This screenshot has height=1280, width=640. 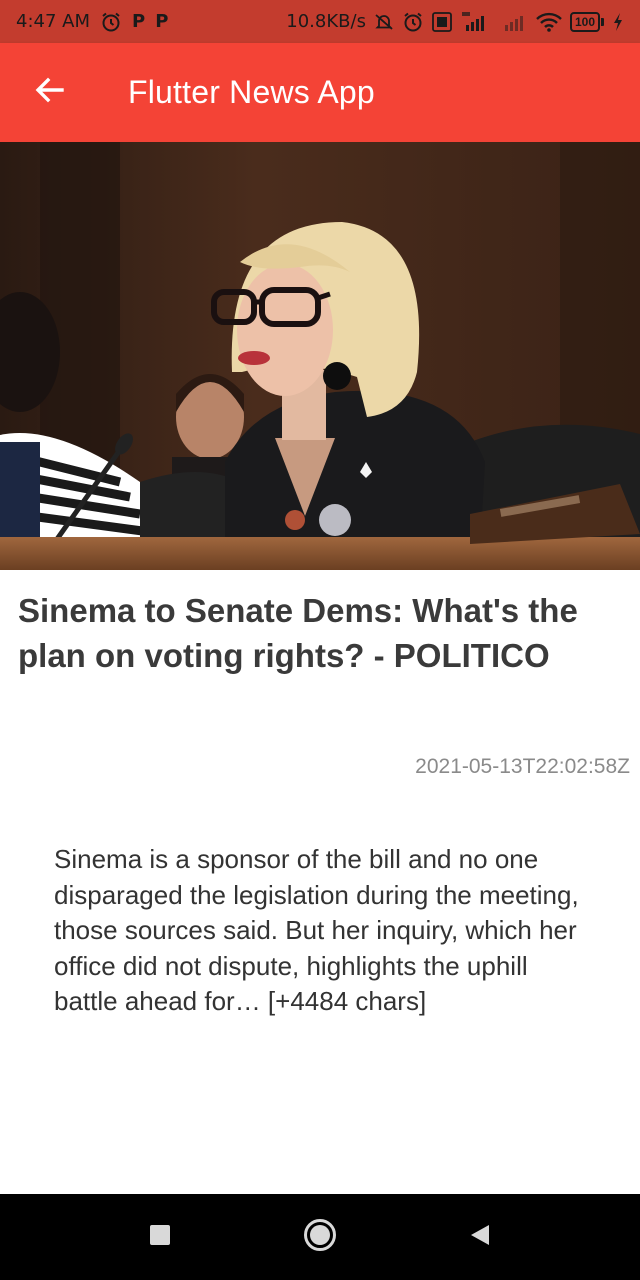 What do you see at coordinates (53, 21) in the screenshot?
I see `status-time: 4:47 AM` at bounding box center [53, 21].